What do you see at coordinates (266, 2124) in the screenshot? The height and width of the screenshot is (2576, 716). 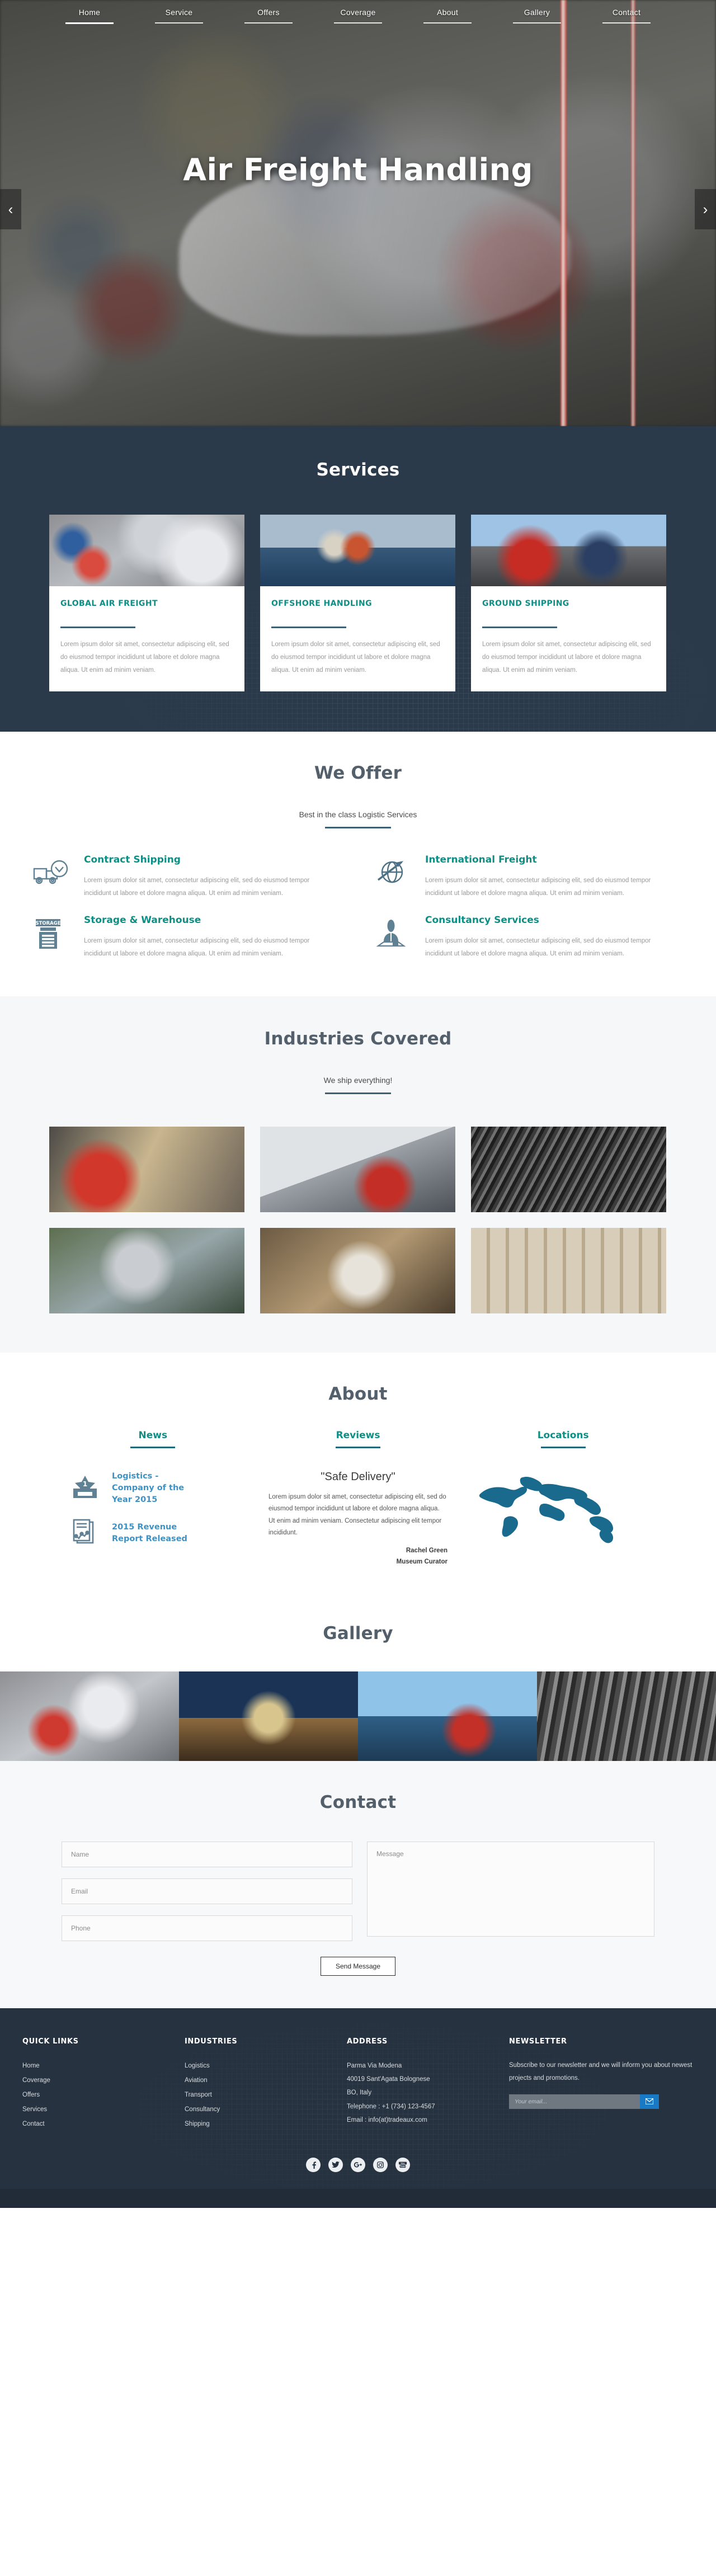 I see `footer-link-shipping: Shipping` at bounding box center [266, 2124].